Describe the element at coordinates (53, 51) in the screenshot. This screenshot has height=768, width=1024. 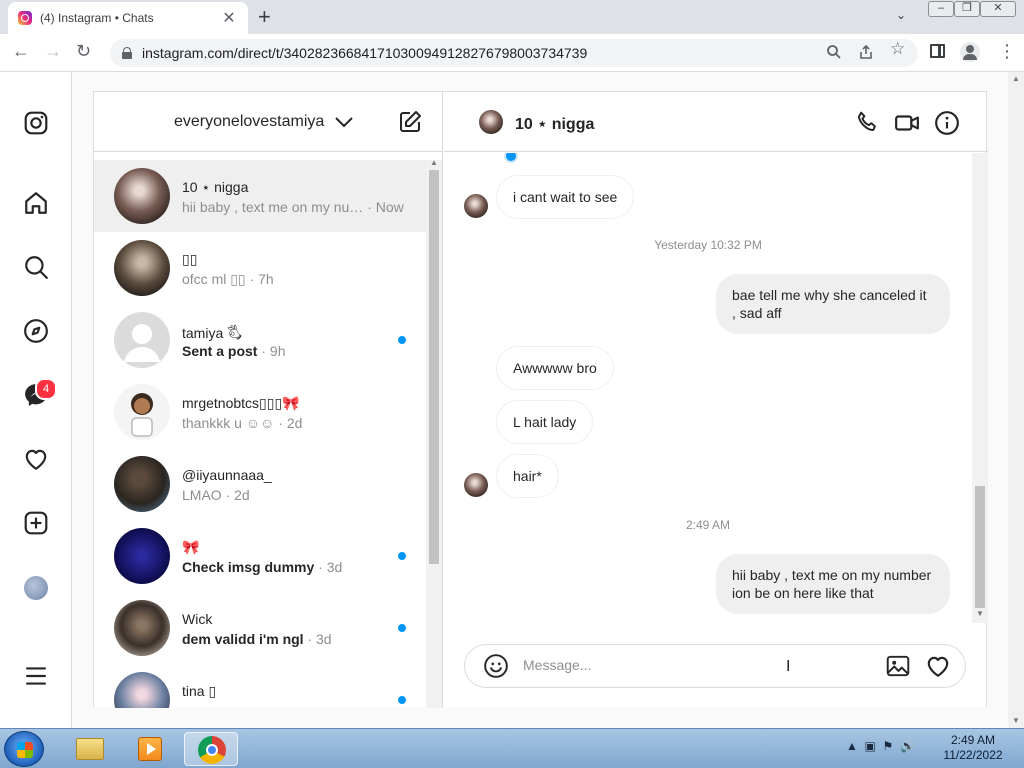
I see `forward-icon: →` at that location.